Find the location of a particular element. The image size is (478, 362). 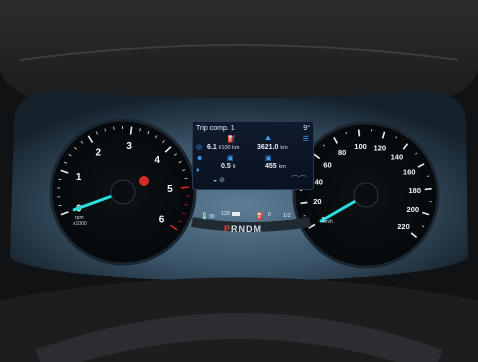

fuel-empty-label: 0 is located at coordinates (269, 215).